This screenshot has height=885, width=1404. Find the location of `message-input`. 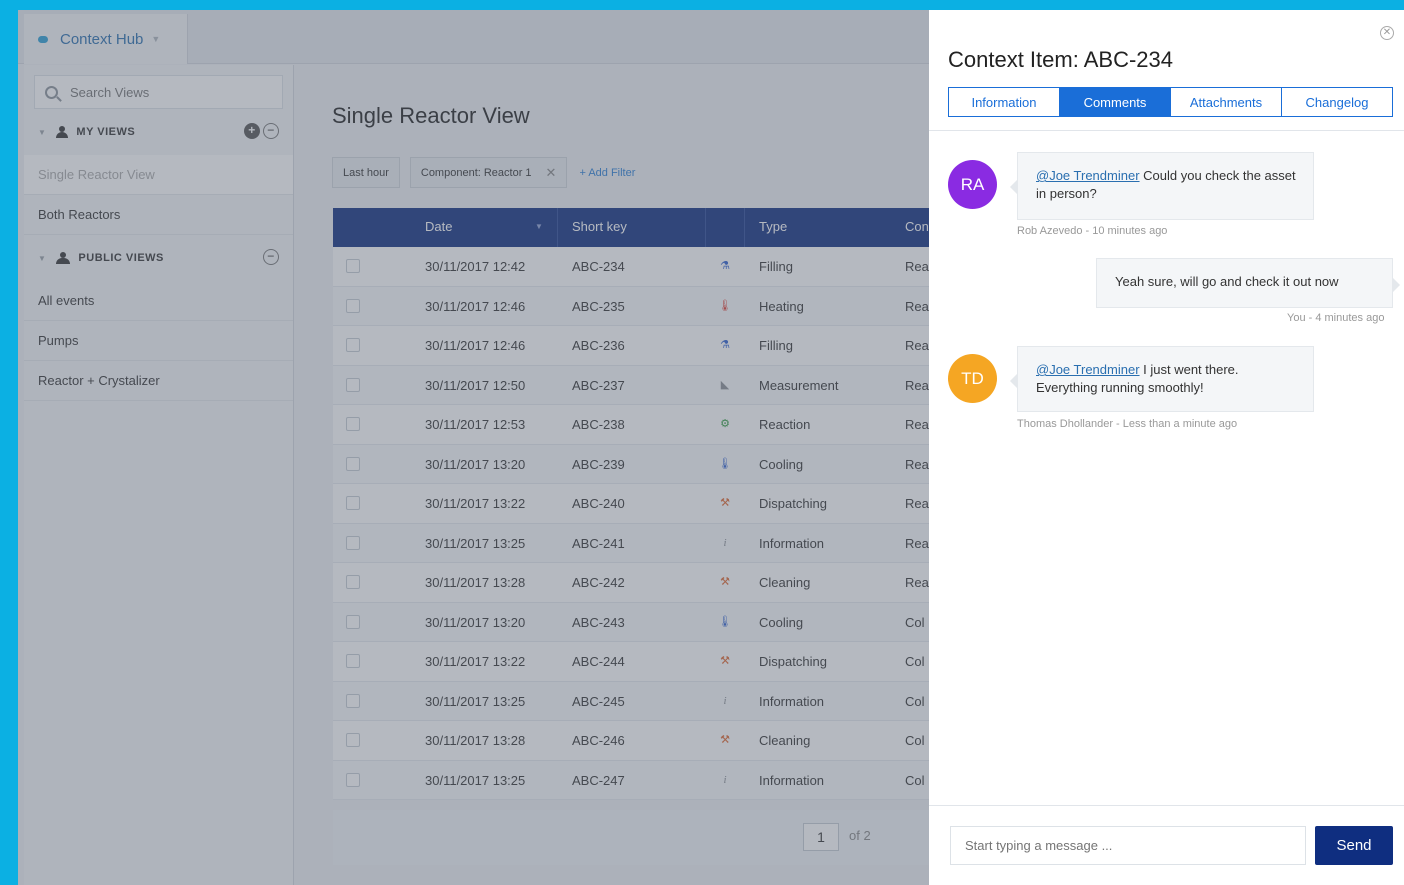

message-input is located at coordinates (1128, 845).